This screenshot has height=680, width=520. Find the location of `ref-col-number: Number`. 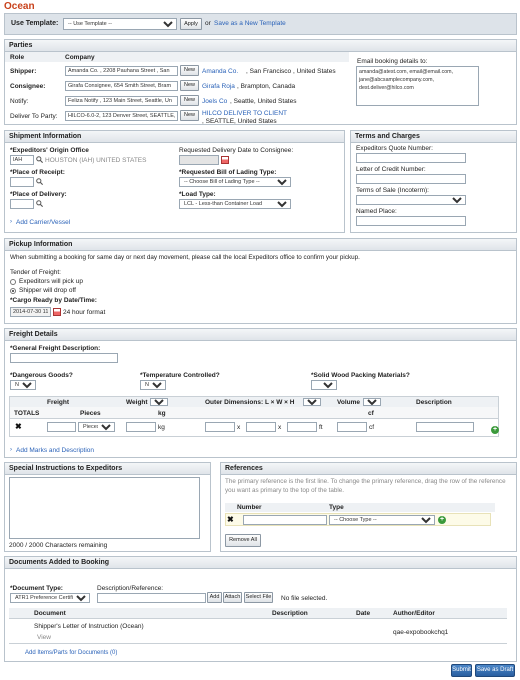

ref-col-number: Number is located at coordinates (249, 507).